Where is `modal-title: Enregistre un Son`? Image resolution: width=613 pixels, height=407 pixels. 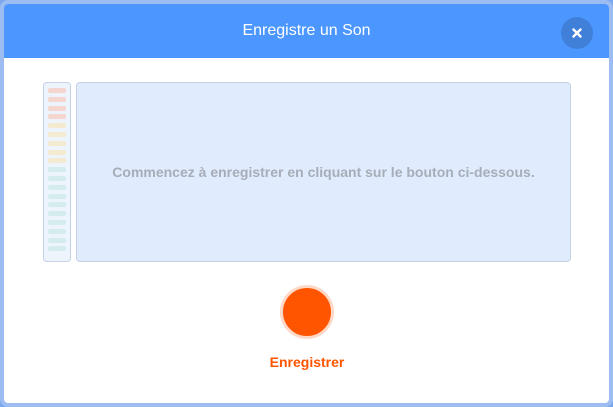
modal-title: Enregistre un Son is located at coordinates (306, 30).